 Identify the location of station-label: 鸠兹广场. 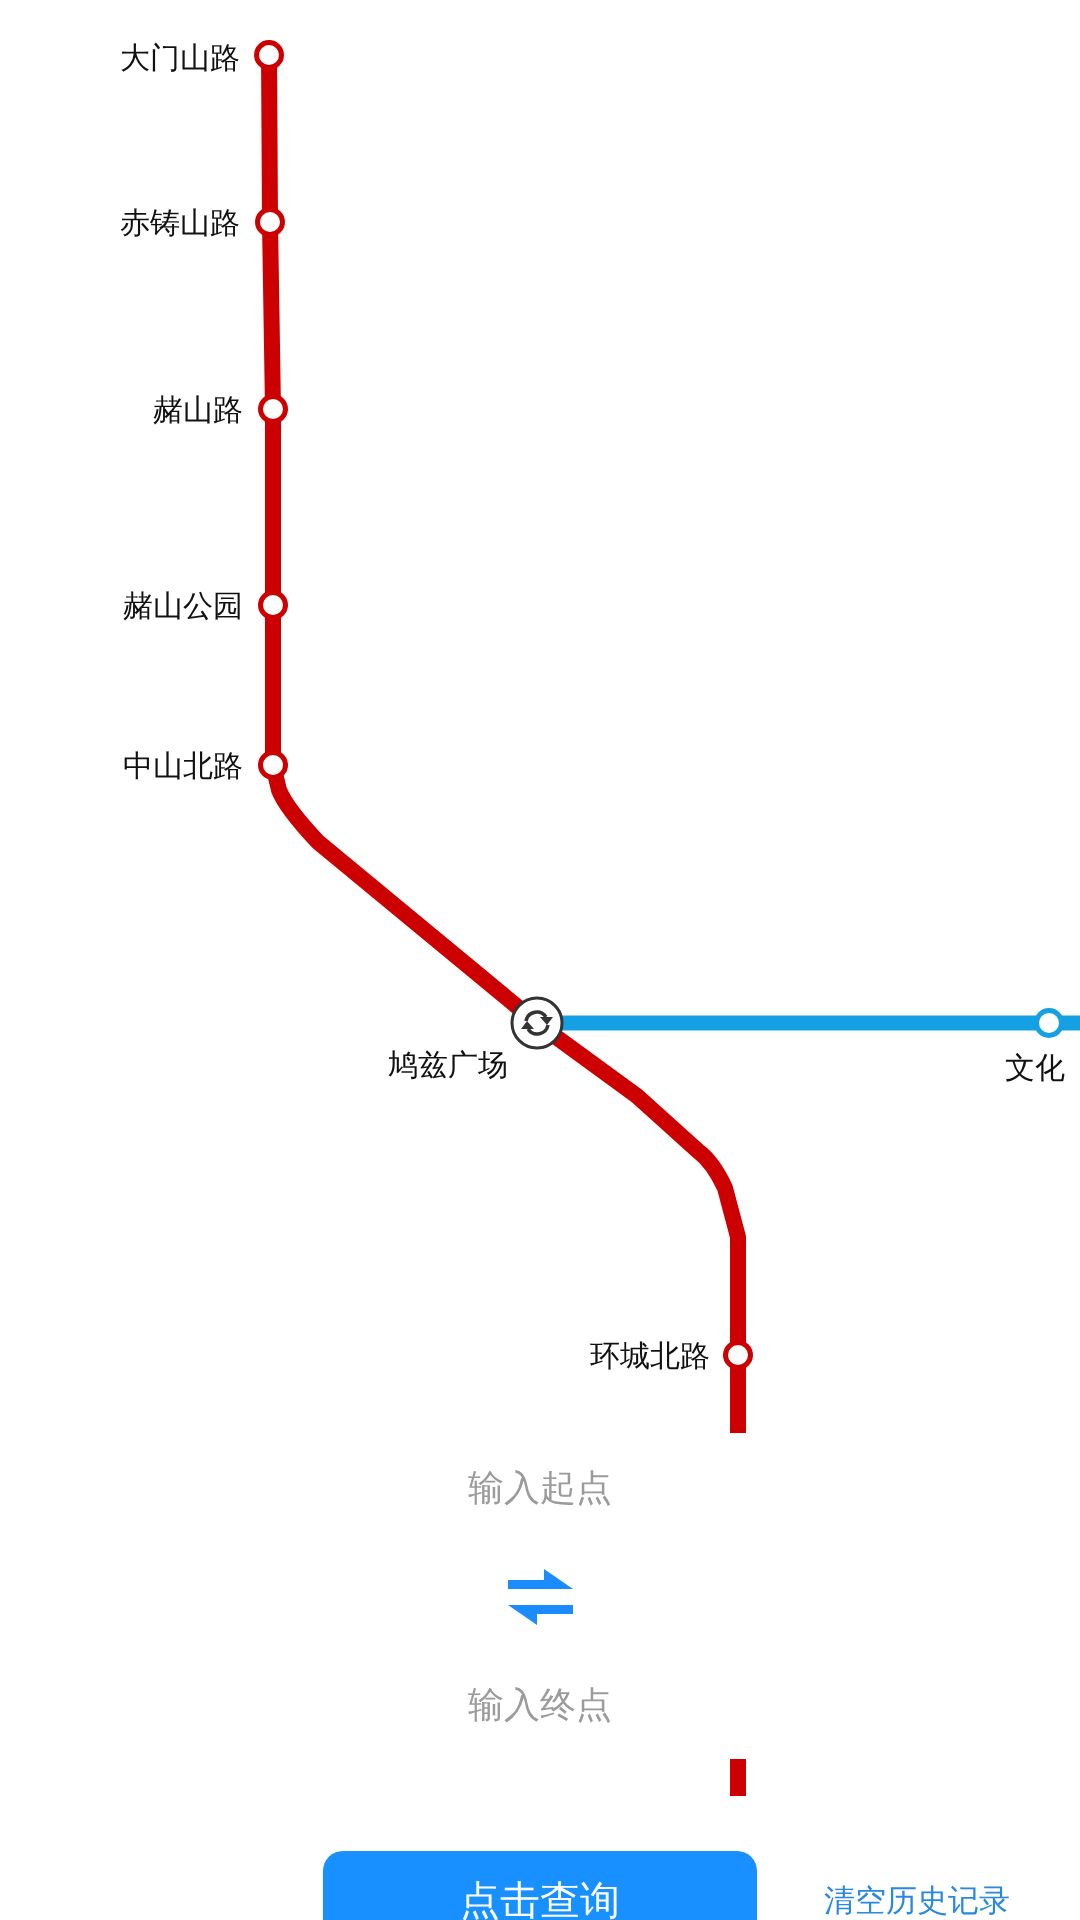
(448, 1065).